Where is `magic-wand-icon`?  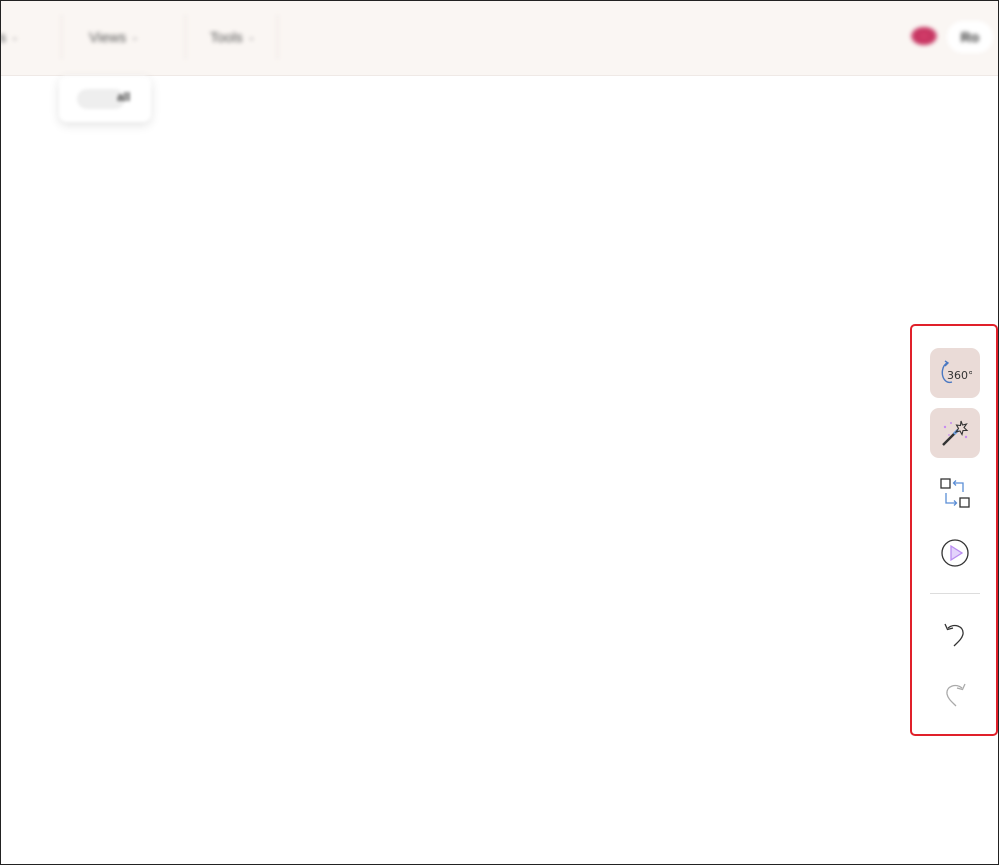 magic-wand-icon is located at coordinates (955, 433).